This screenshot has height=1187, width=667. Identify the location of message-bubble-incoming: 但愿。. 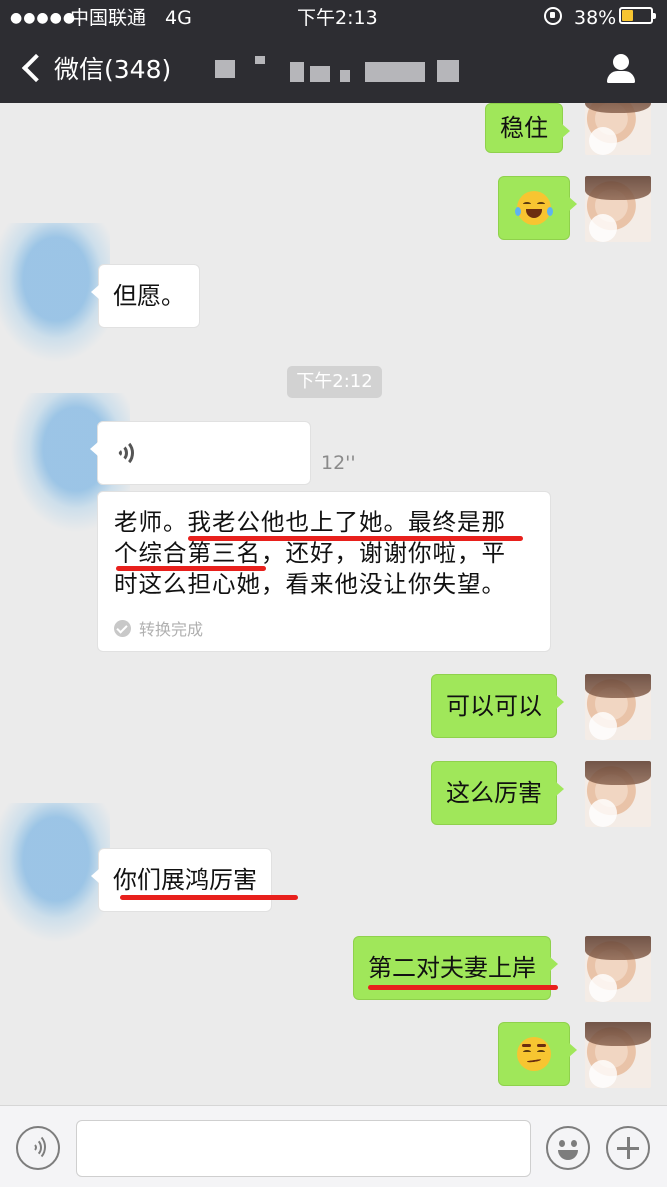
(145, 296).